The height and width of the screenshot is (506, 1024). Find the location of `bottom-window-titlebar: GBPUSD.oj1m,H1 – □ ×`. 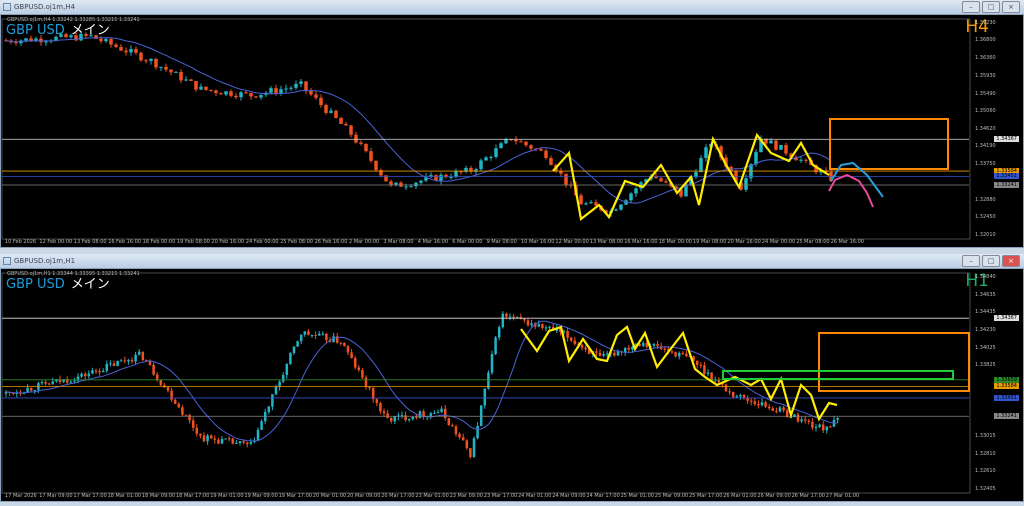

bottom-window-titlebar: GBPUSD.oj1m,H1 – □ × is located at coordinates (512, 261).